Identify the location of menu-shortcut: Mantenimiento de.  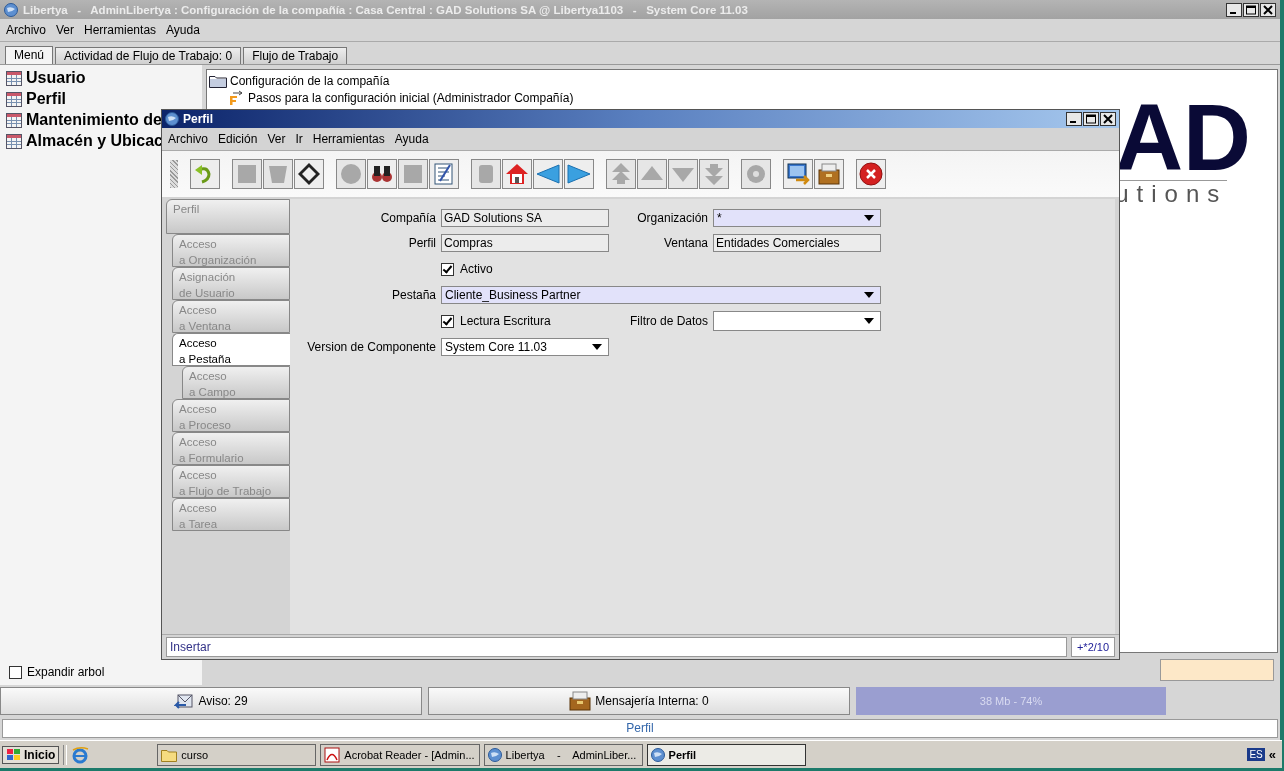
(94, 120).